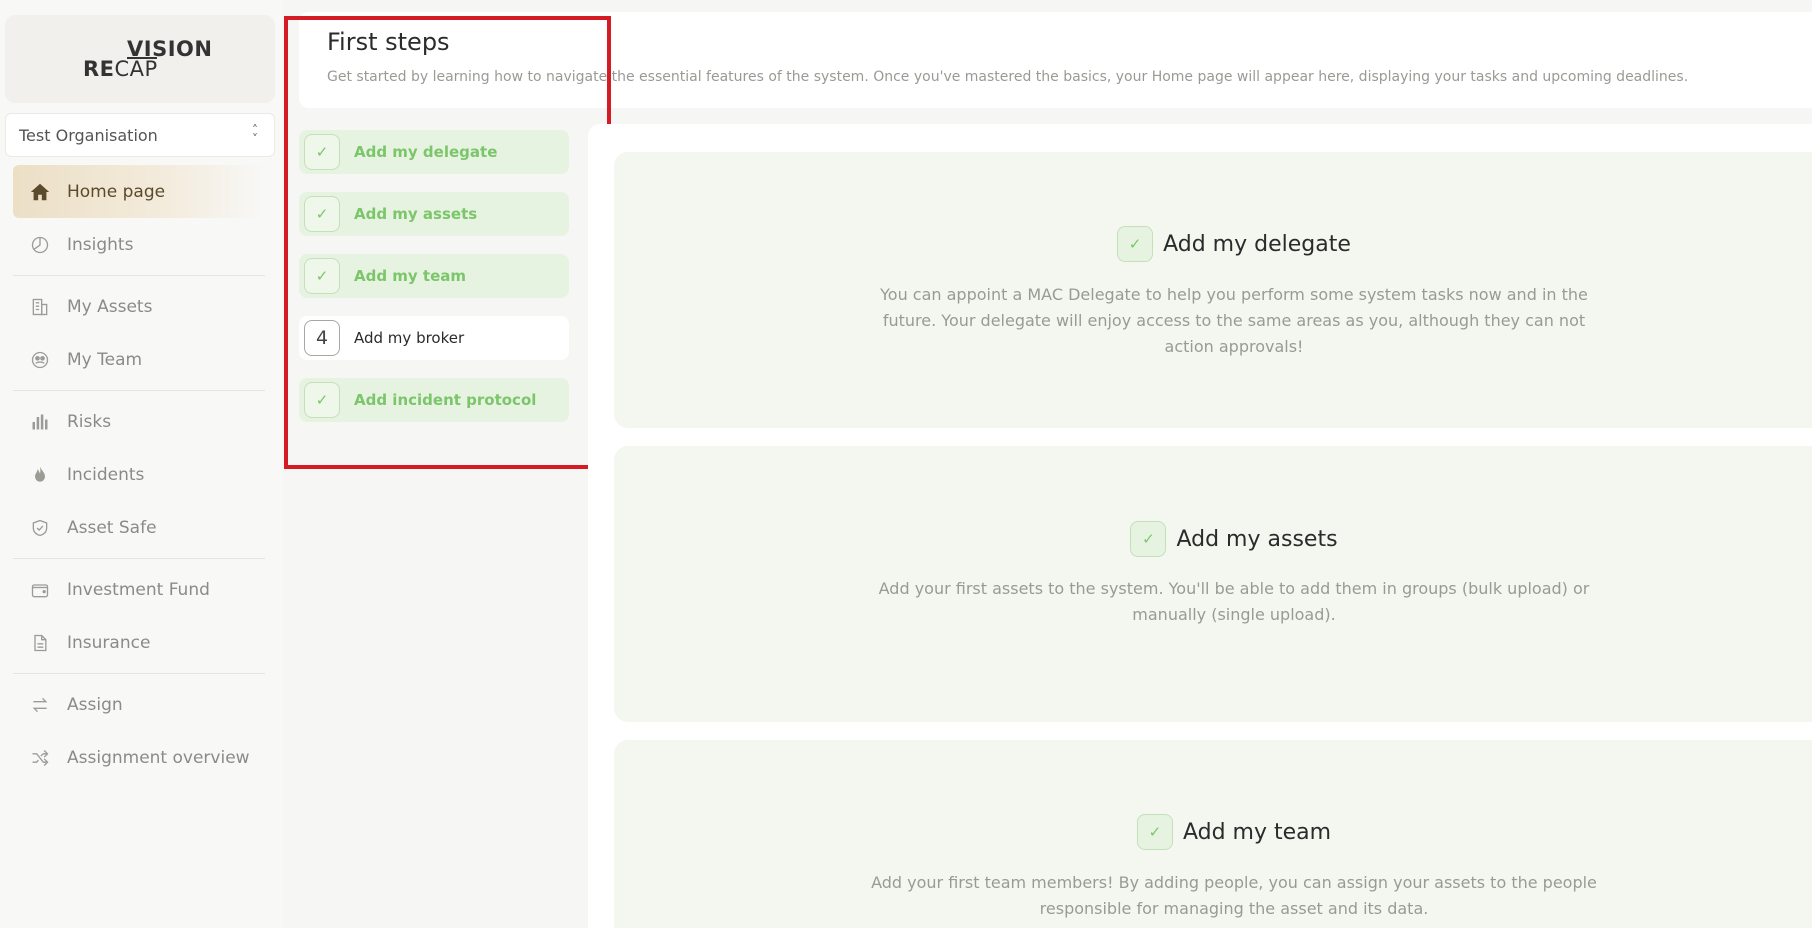 The width and height of the screenshot is (1812, 928). What do you see at coordinates (40, 590) in the screenshot?
I see `wallet-icon` at bounding box center [40, 590].